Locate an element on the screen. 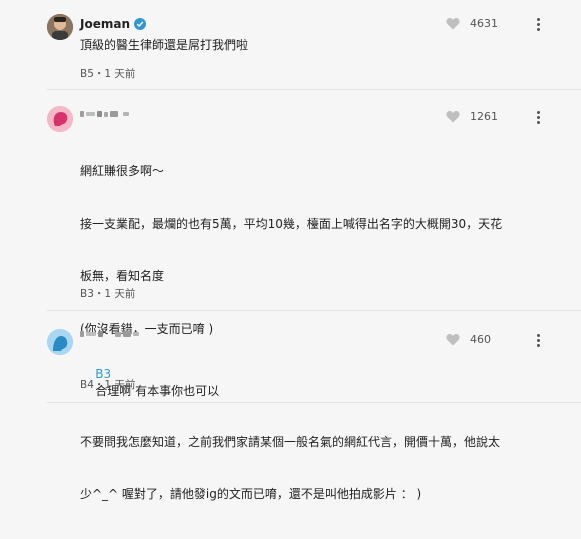 Image resolution: width=581 pixels, height=539 pixels. floor-number: B5 is located at coordinates (87, 74).